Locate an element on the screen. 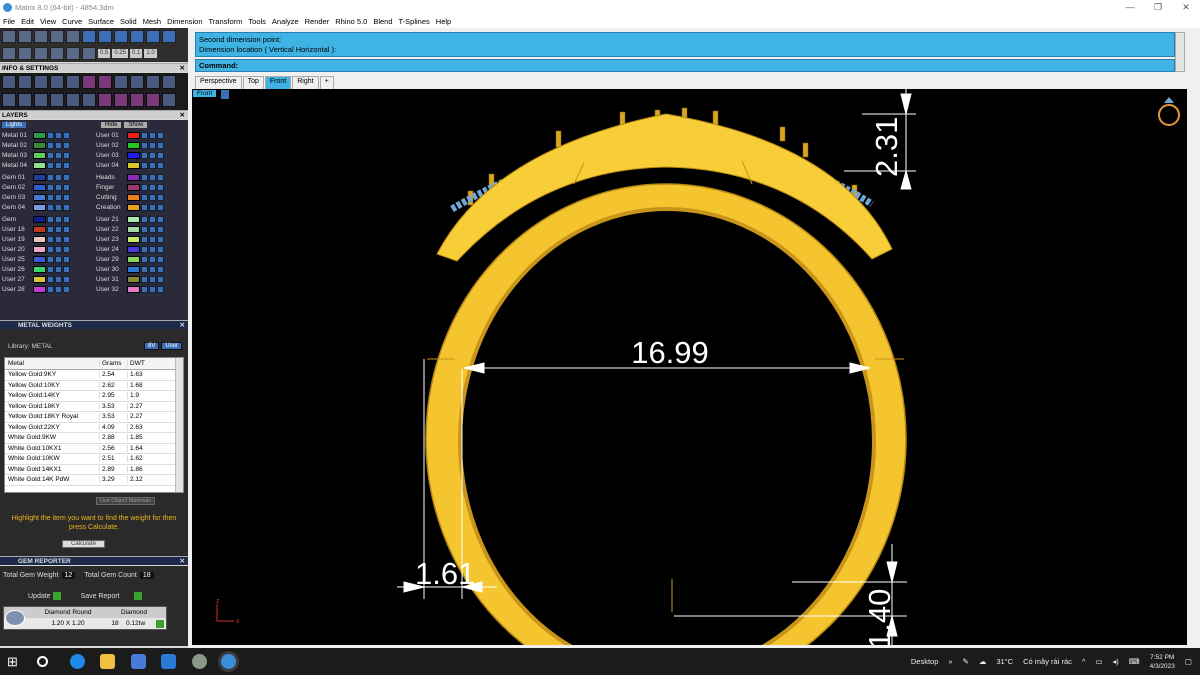 This screenshot has width=1200, height=675. chevron-up-icon: ^ is located at coordinates (1084, 661).